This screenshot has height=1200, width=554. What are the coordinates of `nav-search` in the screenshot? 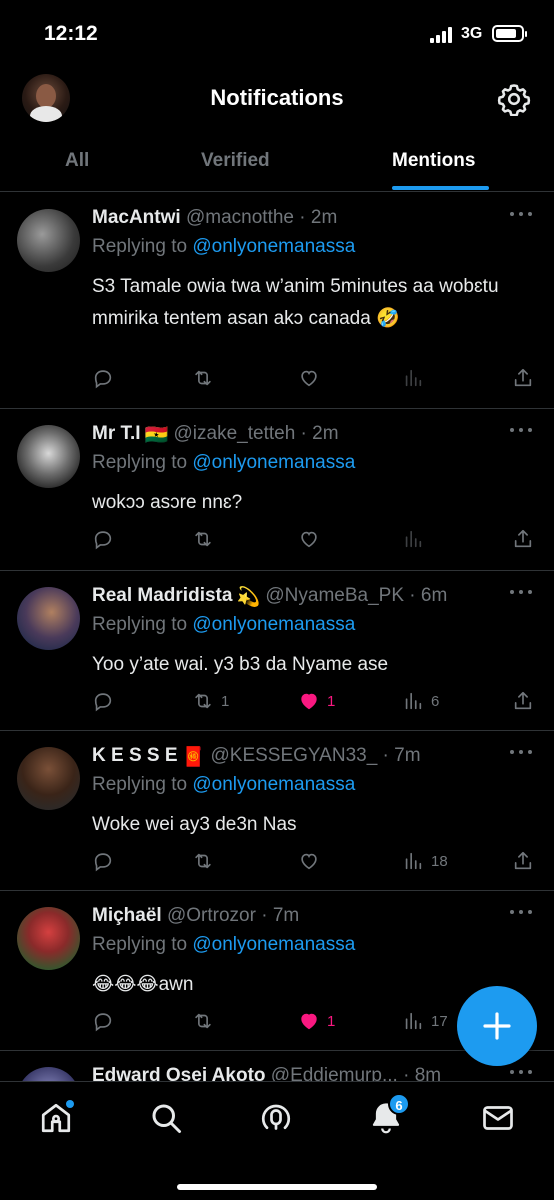 It's located at (166, 1118).